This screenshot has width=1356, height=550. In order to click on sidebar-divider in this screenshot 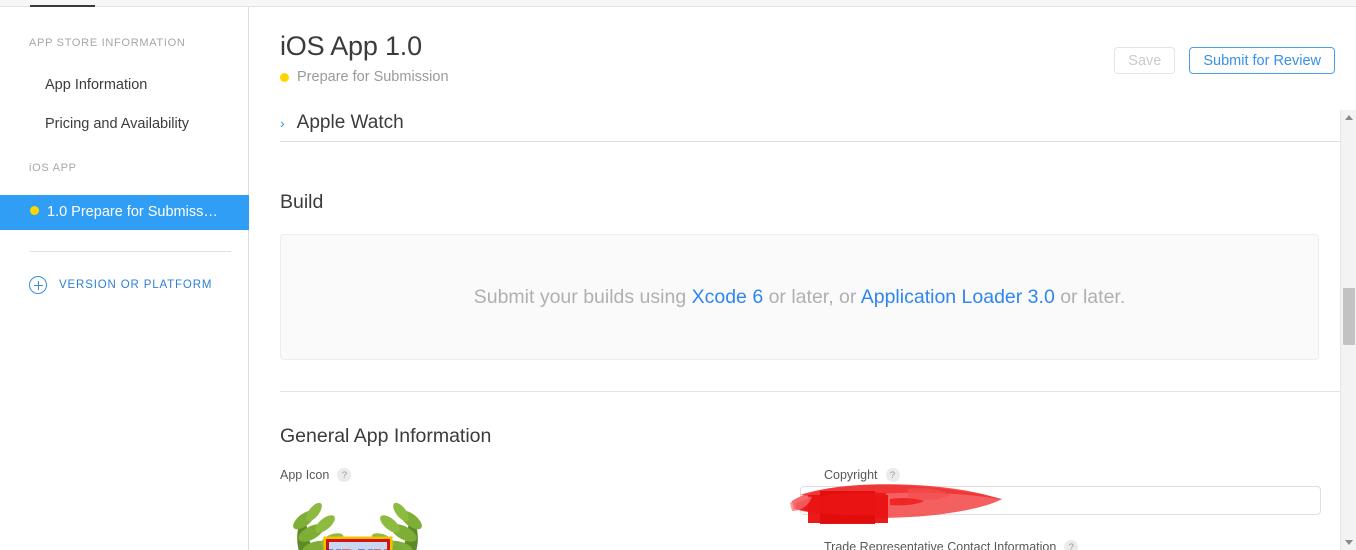, I will do `click(130, 251)`.